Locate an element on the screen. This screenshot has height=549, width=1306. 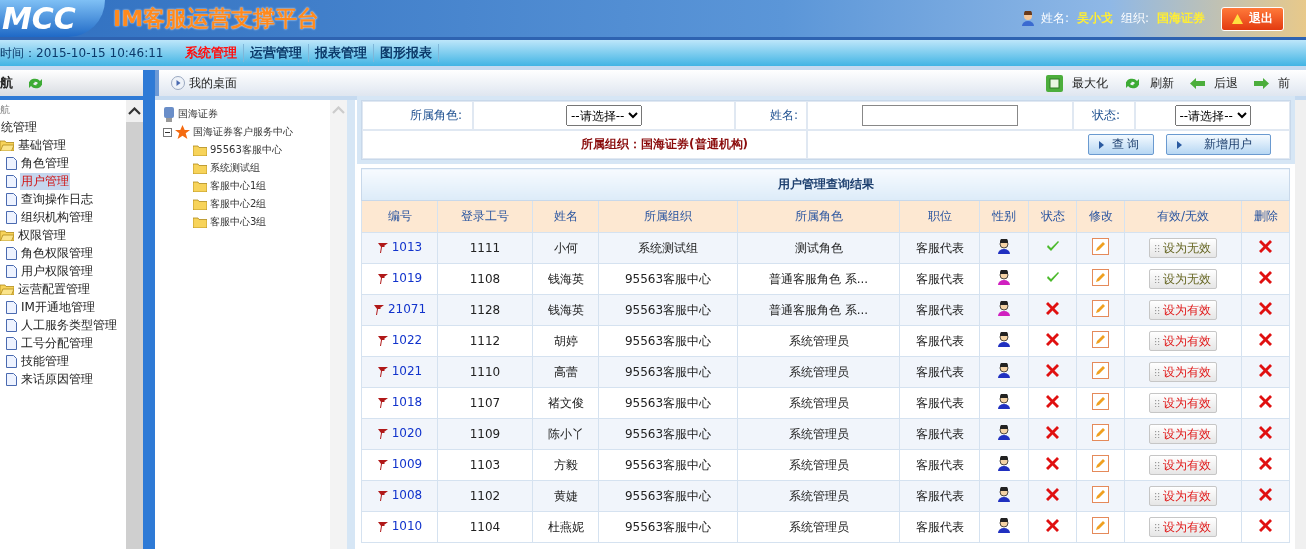
toolbar-action: 刷新 is located at coordinates (1149, 83).